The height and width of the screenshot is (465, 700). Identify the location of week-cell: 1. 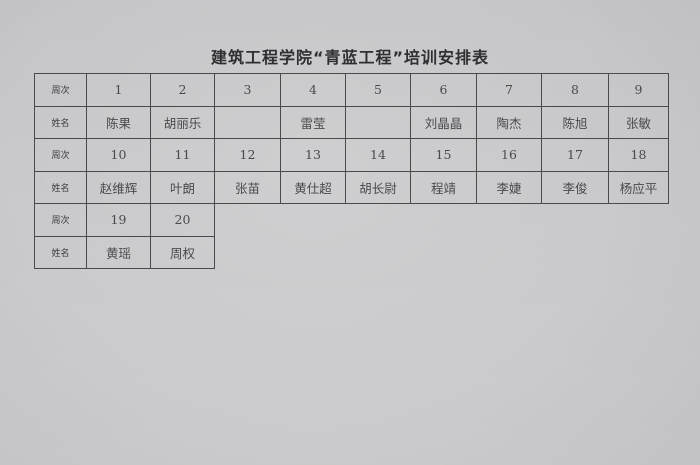
(118, 90).